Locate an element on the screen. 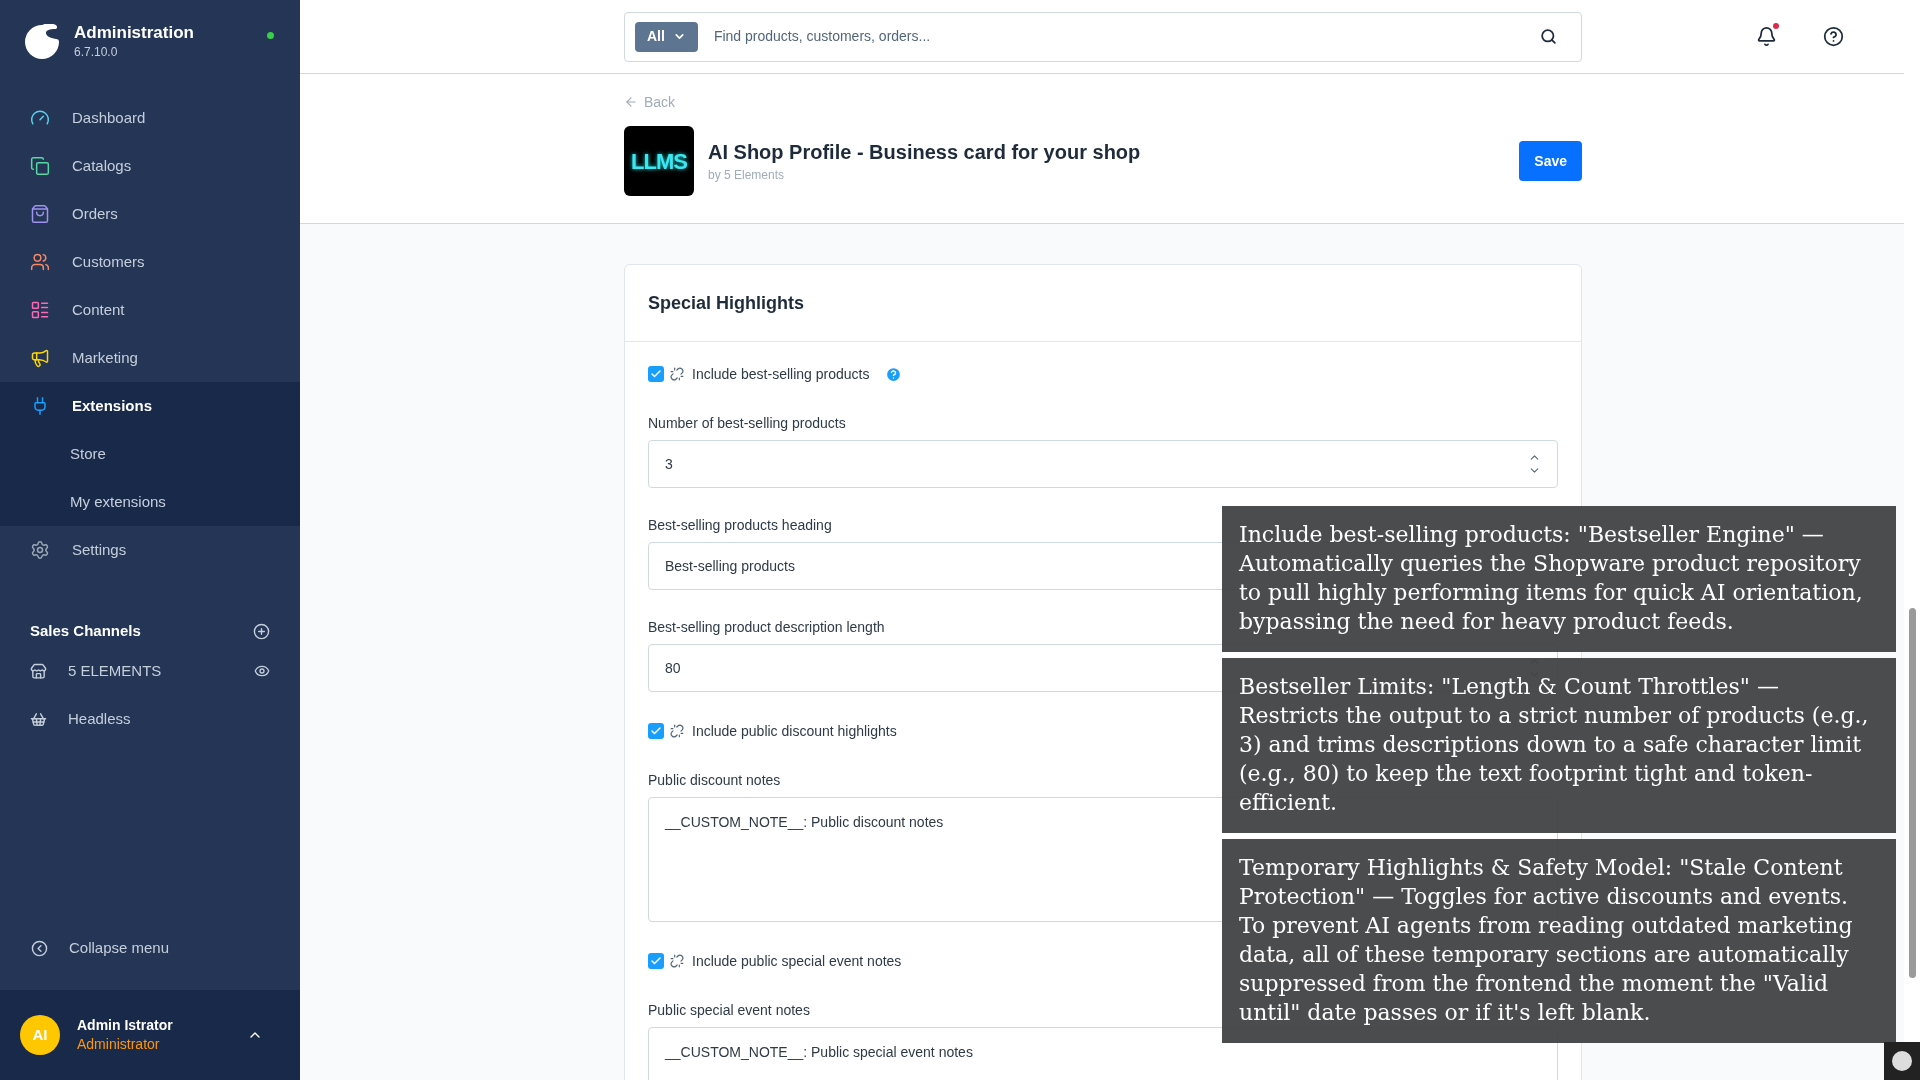 This screenshot has width=1920, height=1080. scrollbar-thumb is located at coordinates (1912, 793).